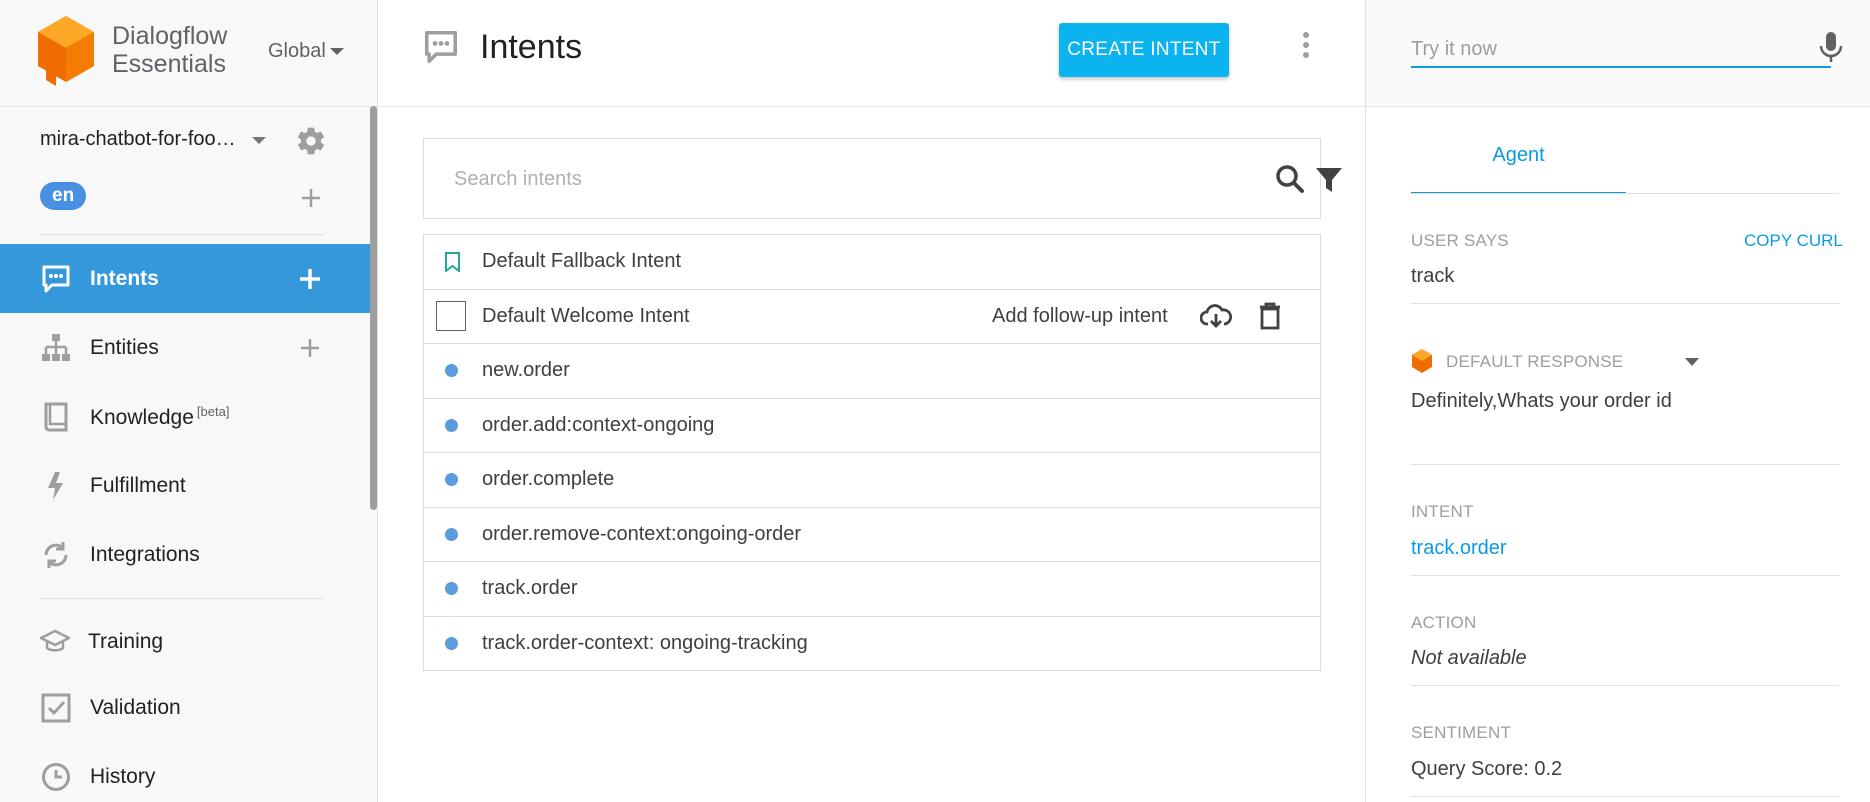 The image size is (1870, 802). Describe the element at coordinates (1216, 316) in the screenshot. I see `cloud-download-icon` at that location.